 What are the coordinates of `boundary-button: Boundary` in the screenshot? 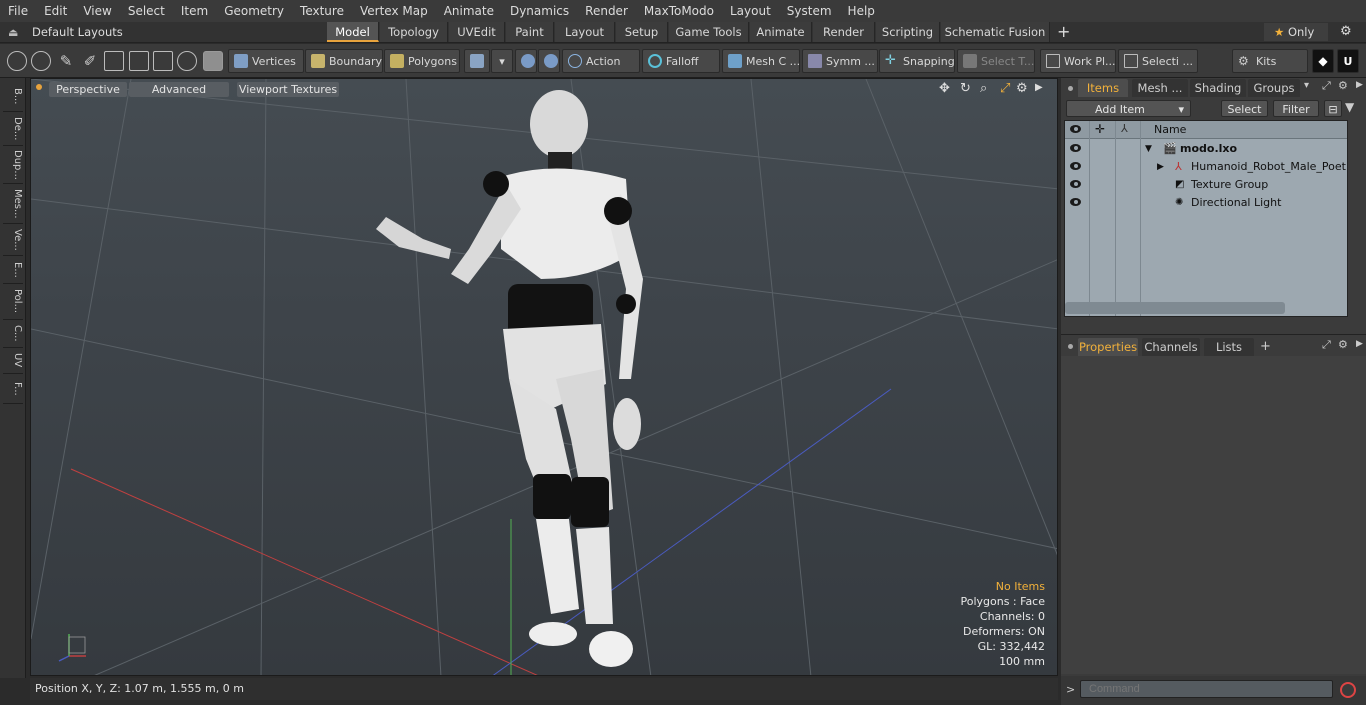 It's located at (344, 61).